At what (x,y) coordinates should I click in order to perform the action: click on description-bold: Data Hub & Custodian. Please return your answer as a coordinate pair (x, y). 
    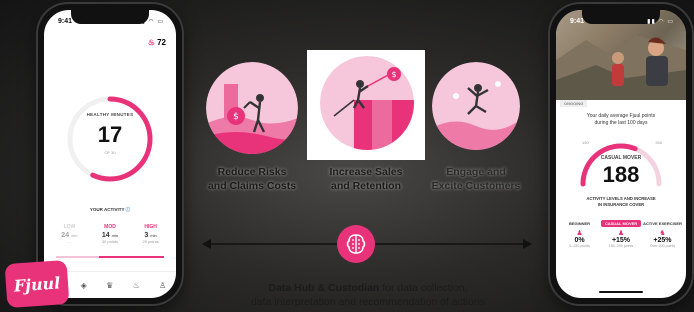
    Looking at the image, I should click on (324, 288).